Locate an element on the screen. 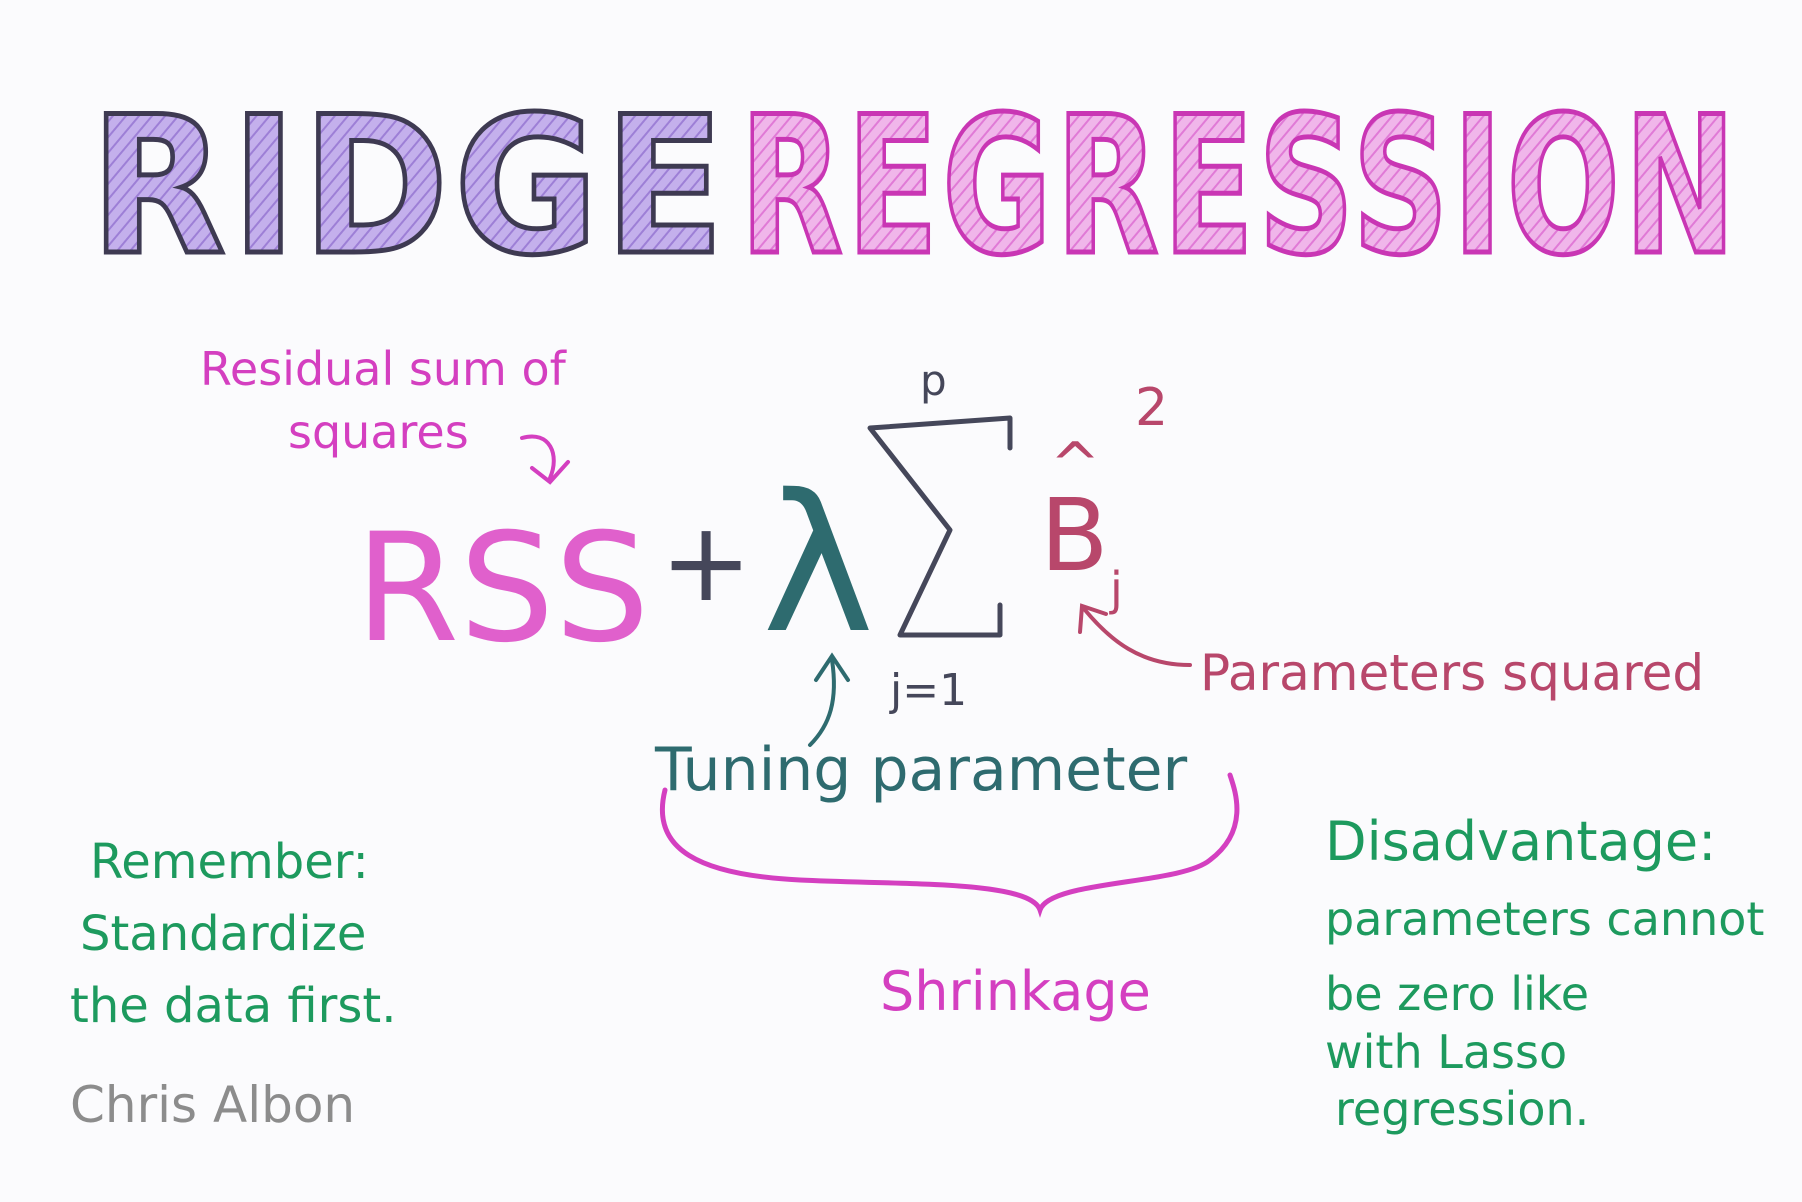  shrinkage-label: Shrinkage is located at coordinates (1015, 991).